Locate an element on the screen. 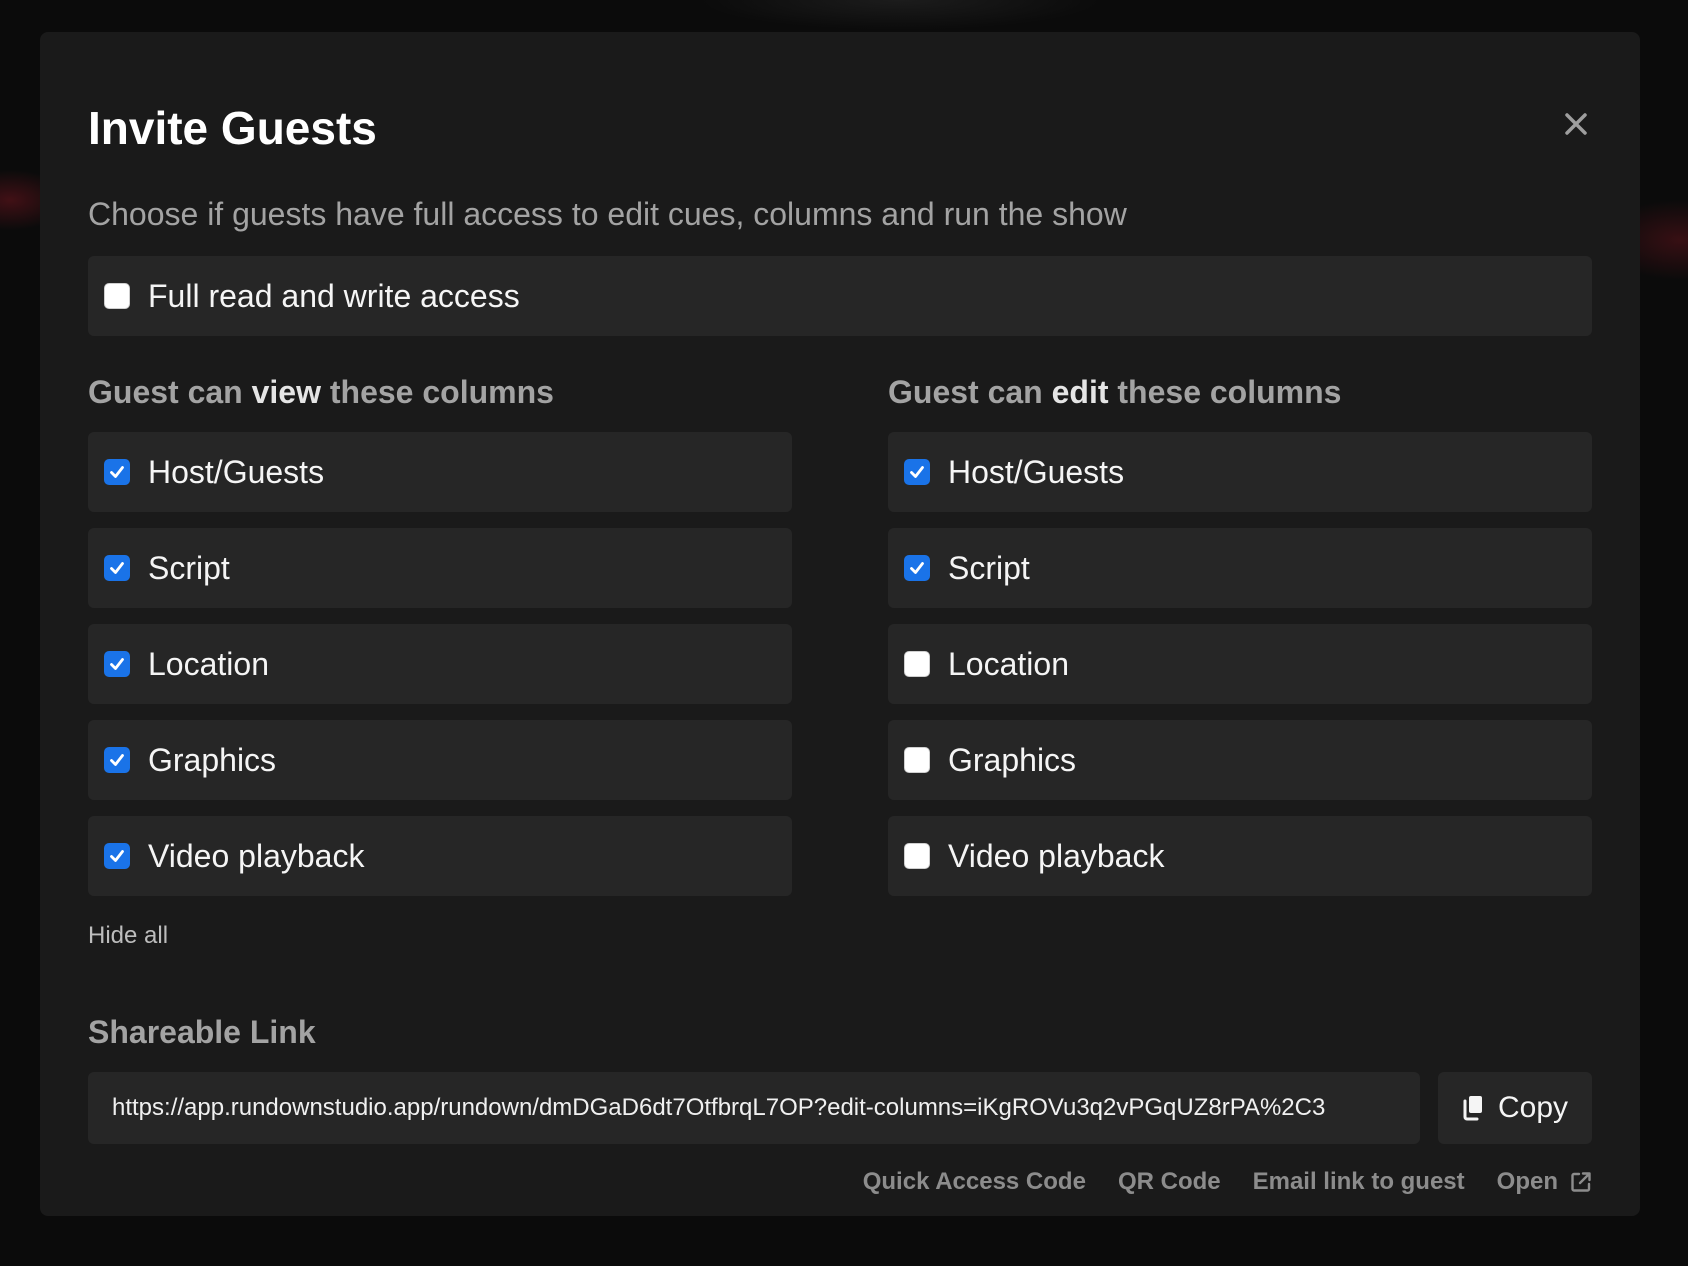 The height and width of the screenshot is (1266, 1688). shareable-link-label: Shareable Link is located at coordinates (202, 1032).